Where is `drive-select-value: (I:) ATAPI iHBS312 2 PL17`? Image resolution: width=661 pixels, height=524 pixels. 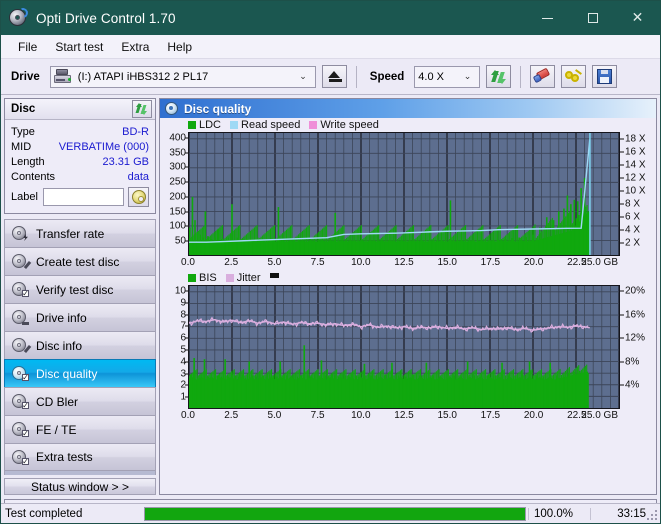 drive-select-value: (I:) ATAPI iHBS312 2 PL17 is located at coordinates (143, 76).